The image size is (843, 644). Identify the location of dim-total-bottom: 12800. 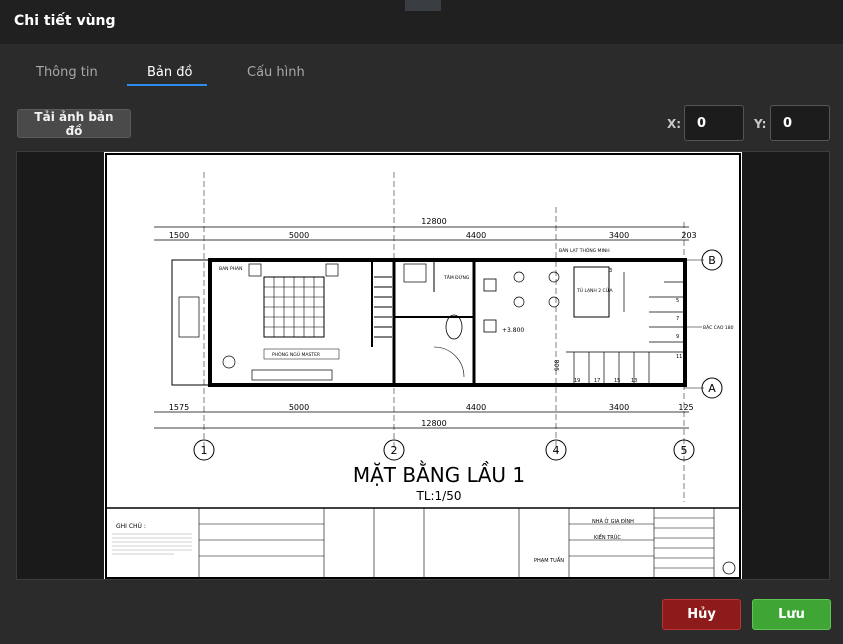
(433, 423).